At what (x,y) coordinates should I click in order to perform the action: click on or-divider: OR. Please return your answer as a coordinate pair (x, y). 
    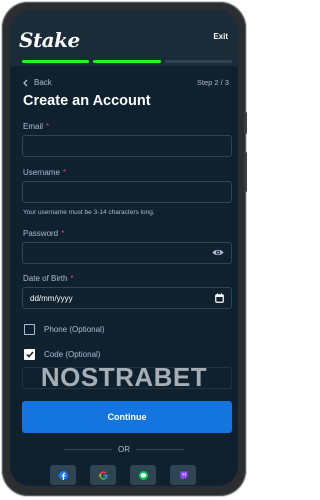
    Looking at the image, I should click on (124, 449).